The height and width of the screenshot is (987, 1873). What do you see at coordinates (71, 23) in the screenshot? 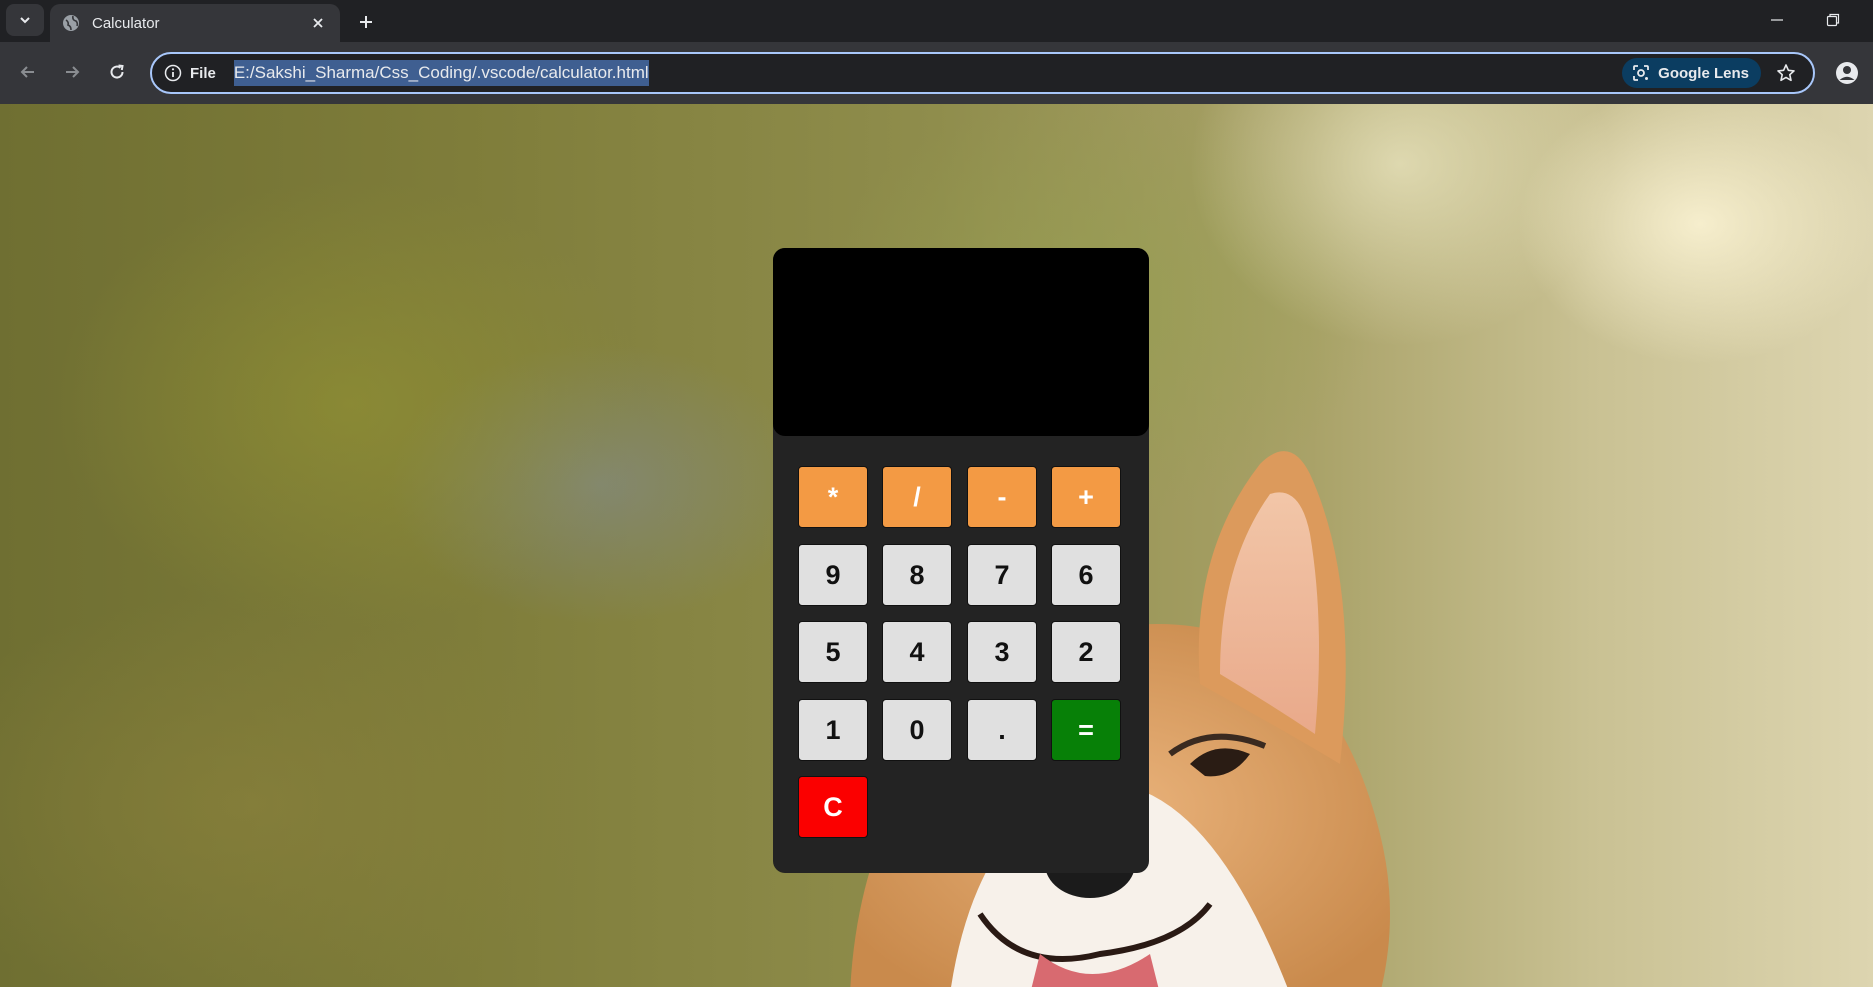
I see `globe-icon` at bounding box center [71, 23].